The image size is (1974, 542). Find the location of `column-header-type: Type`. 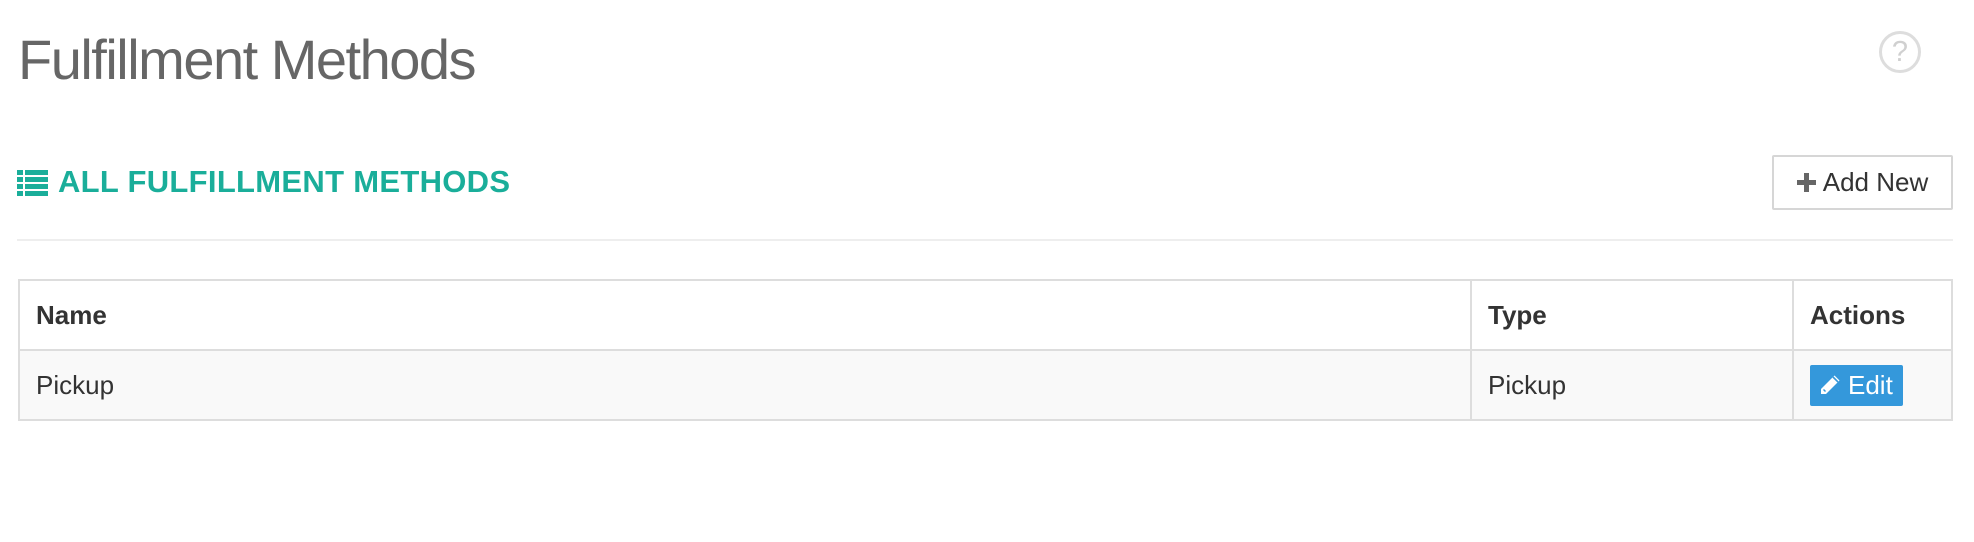

column-header-type: Type is located at coordinates (1632, 315).